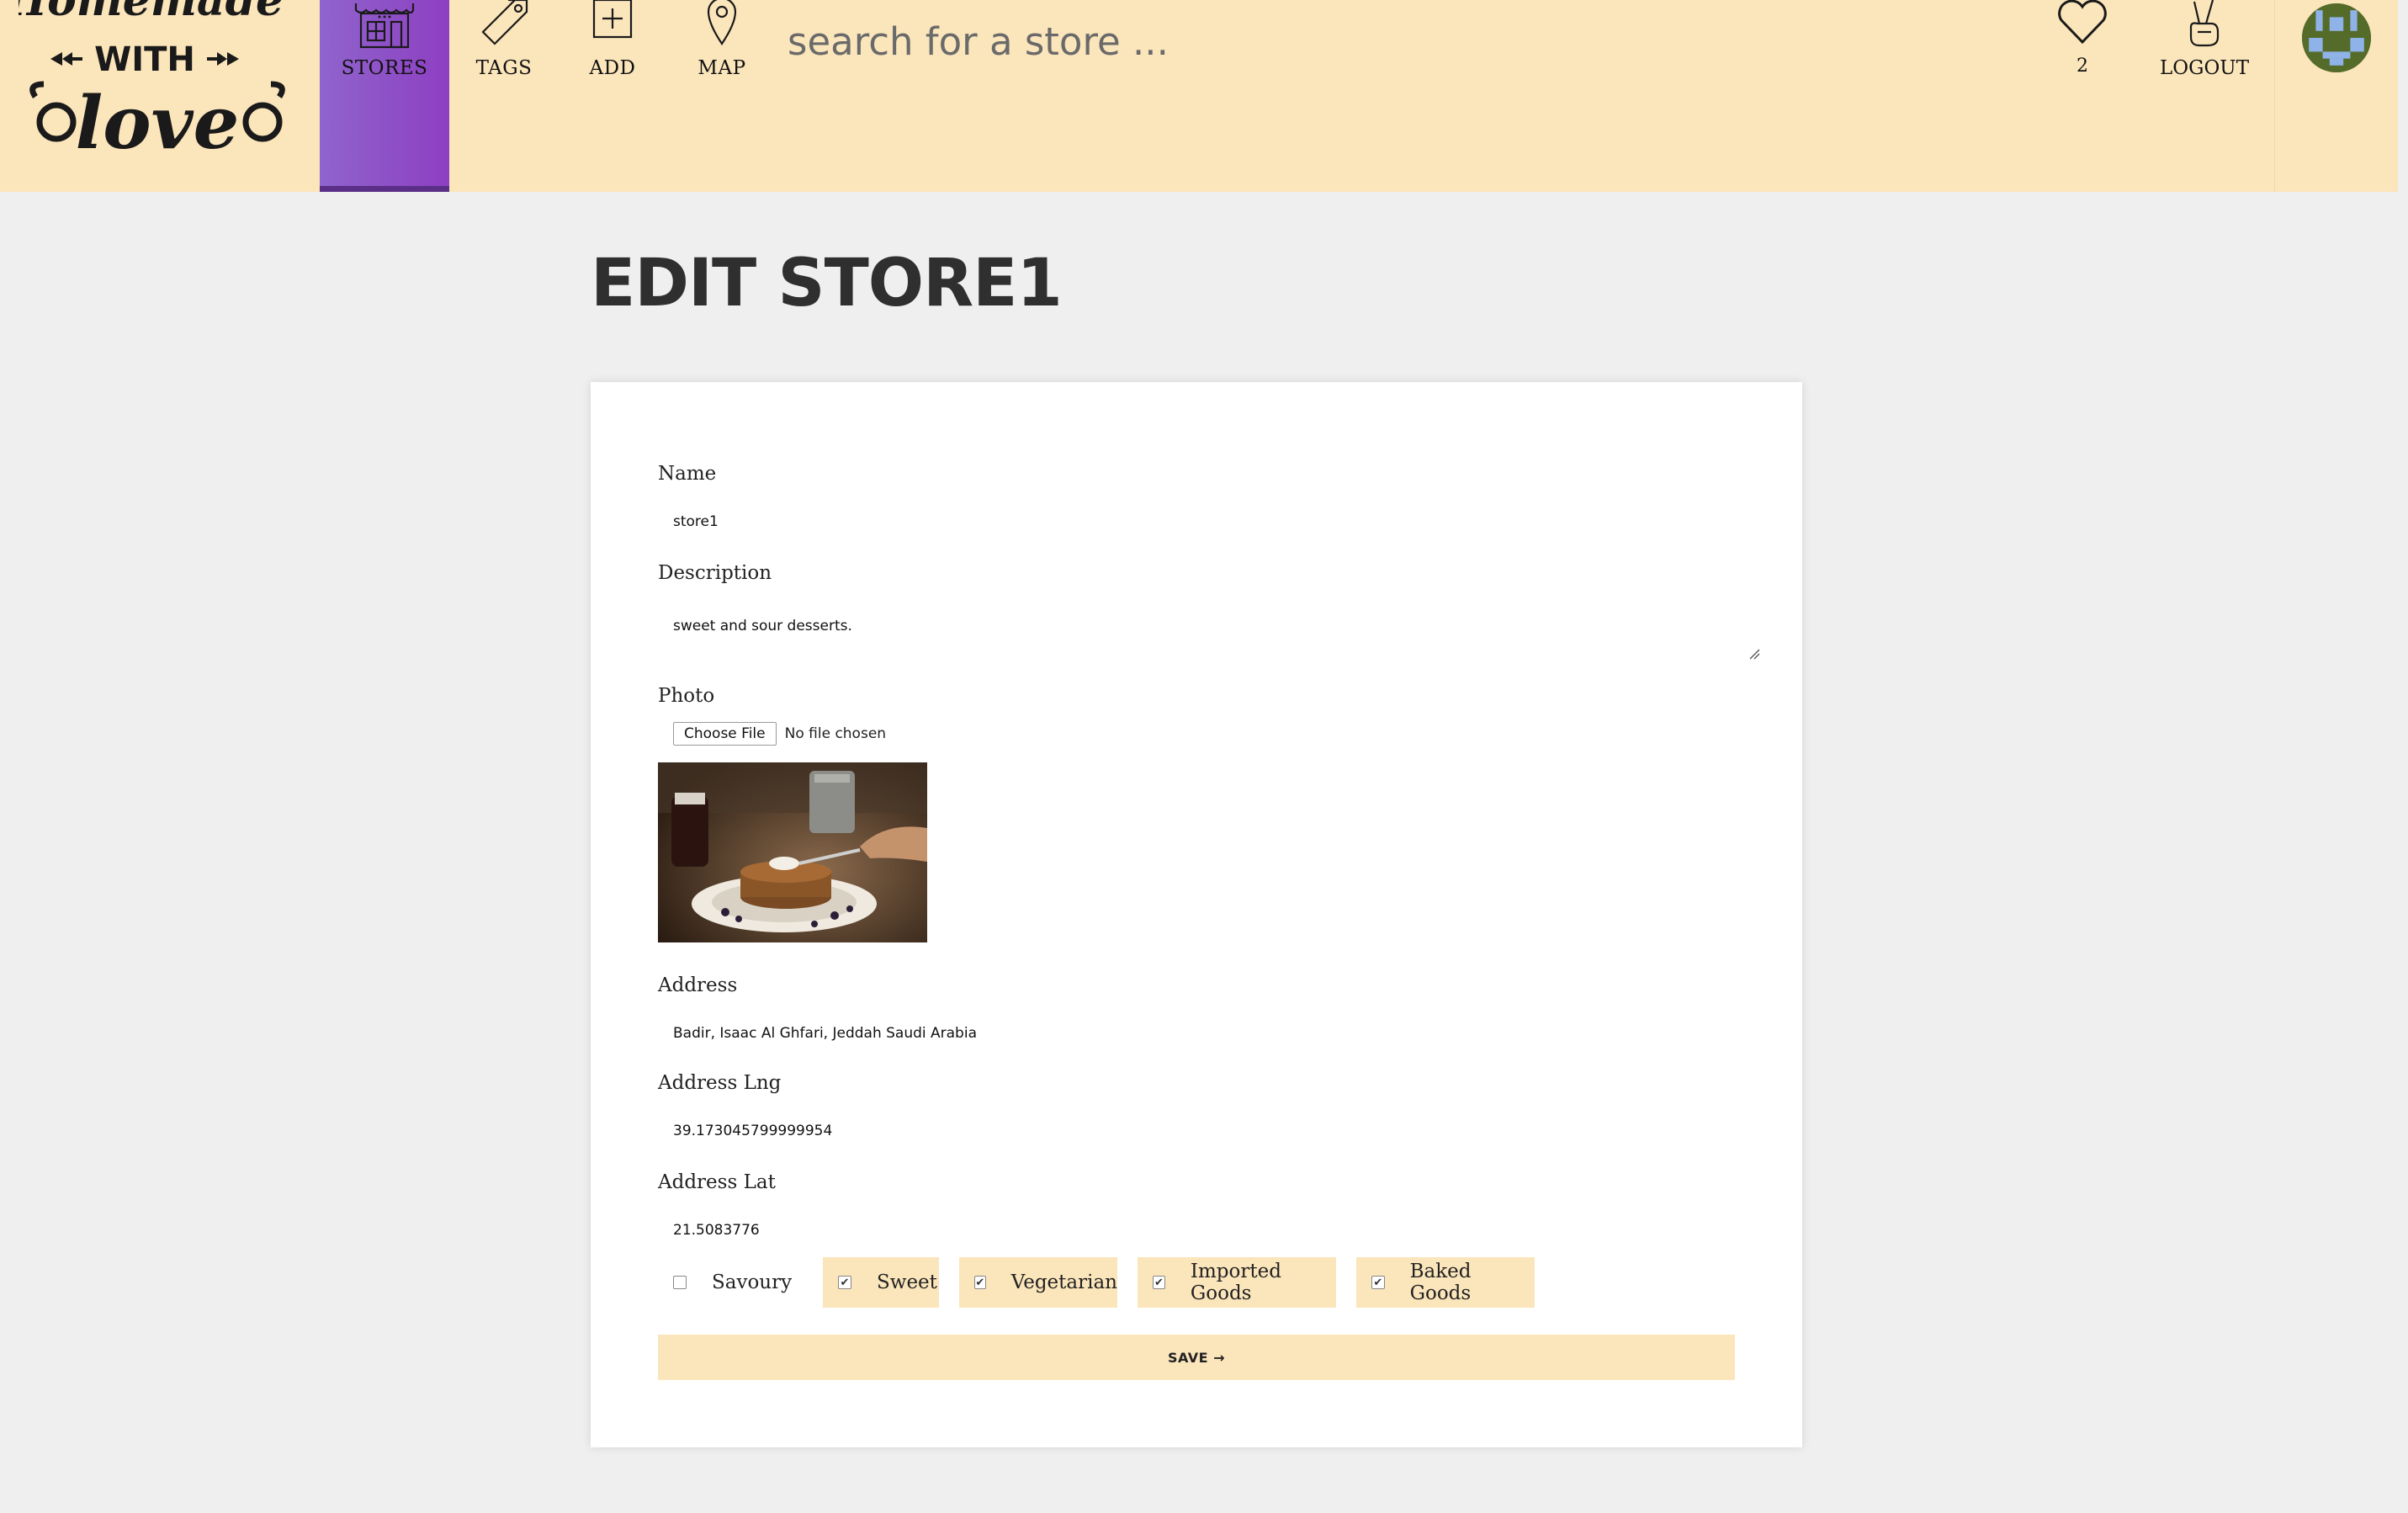 Image resolution: width=2408 pixels, height=1513 pixels. Describe the element at coordinates (504, 22) in the screenshot. I see `tag-icon` at that location.